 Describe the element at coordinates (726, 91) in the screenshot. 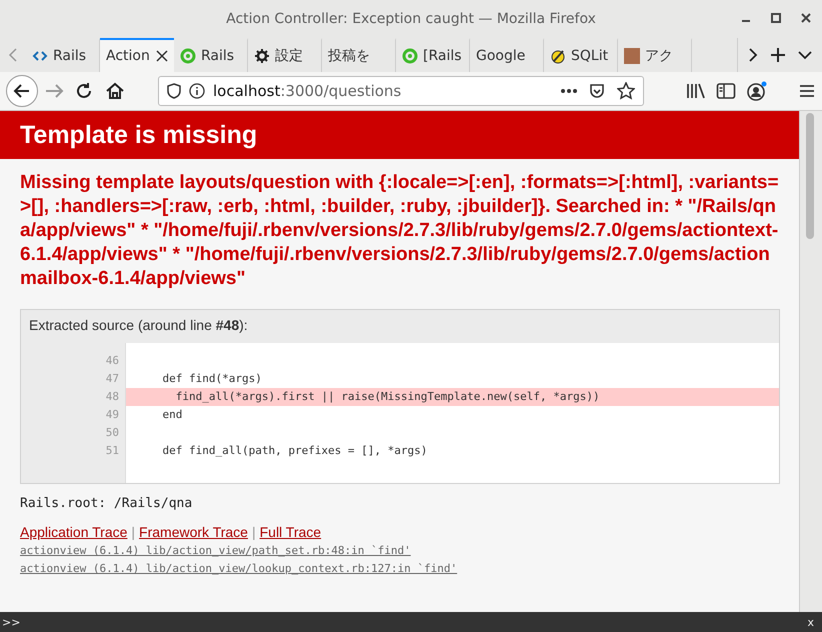

I see `sidebar-icon` at that location.